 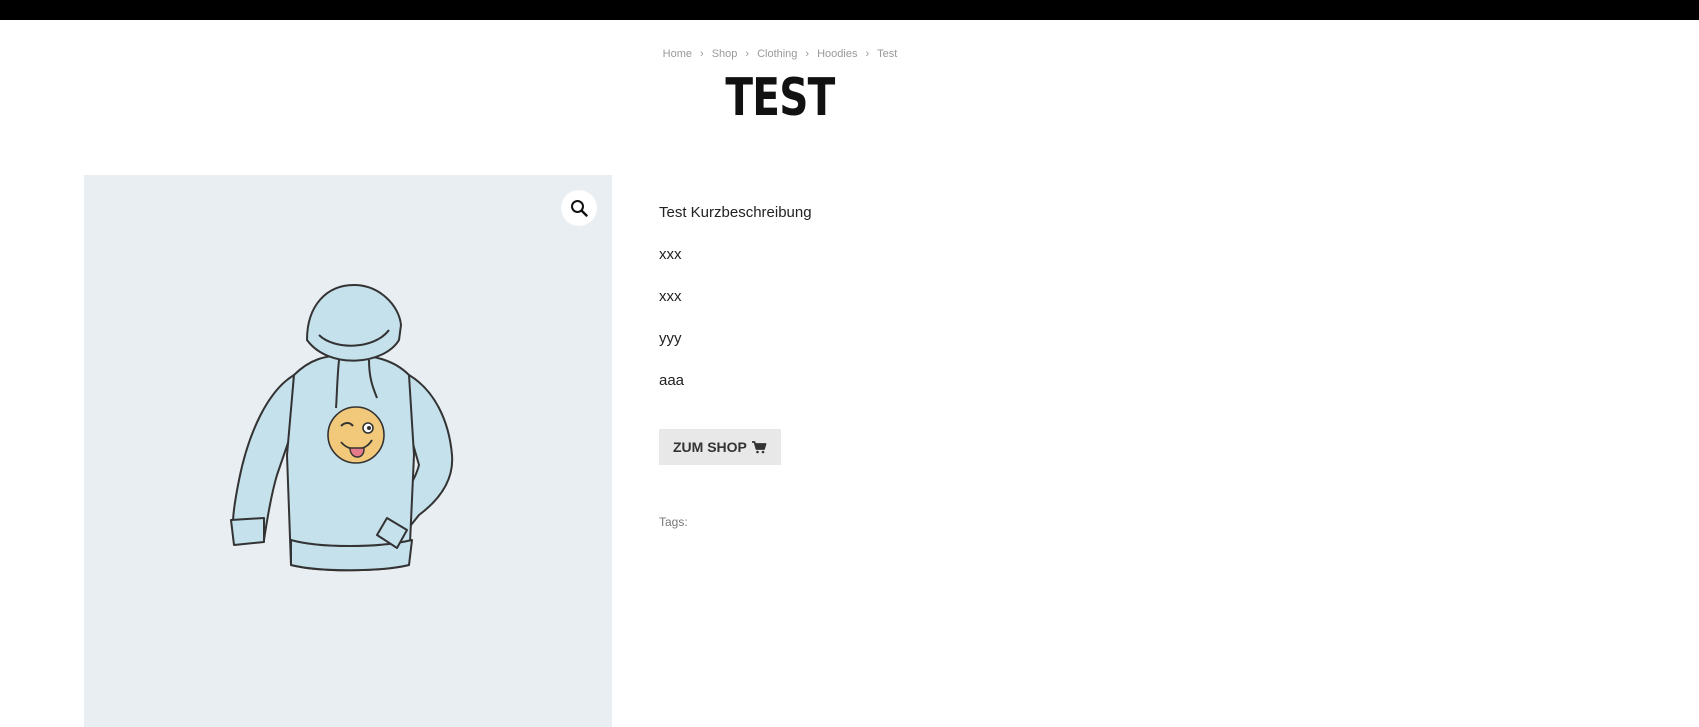 I want to click on breadcrumb-clothing: Clothing, so click(x=777, y=54).